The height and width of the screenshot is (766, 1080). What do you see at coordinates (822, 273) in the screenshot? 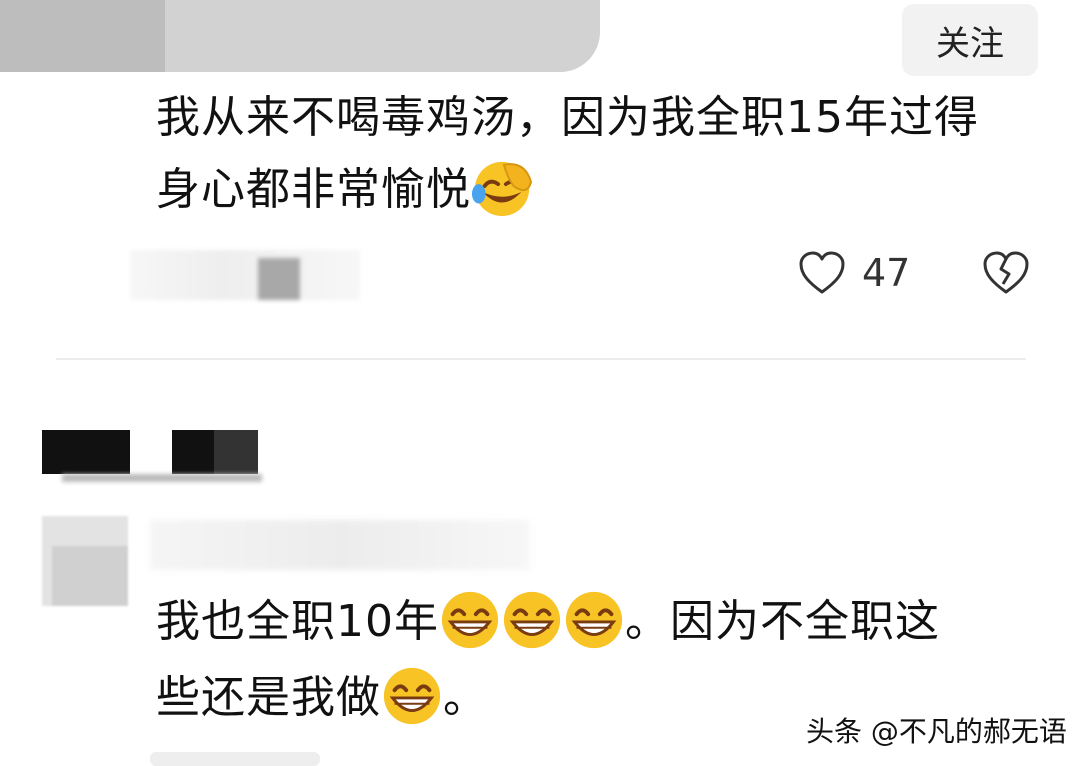
I see `heart-icon` at bounding box center [822, 273].